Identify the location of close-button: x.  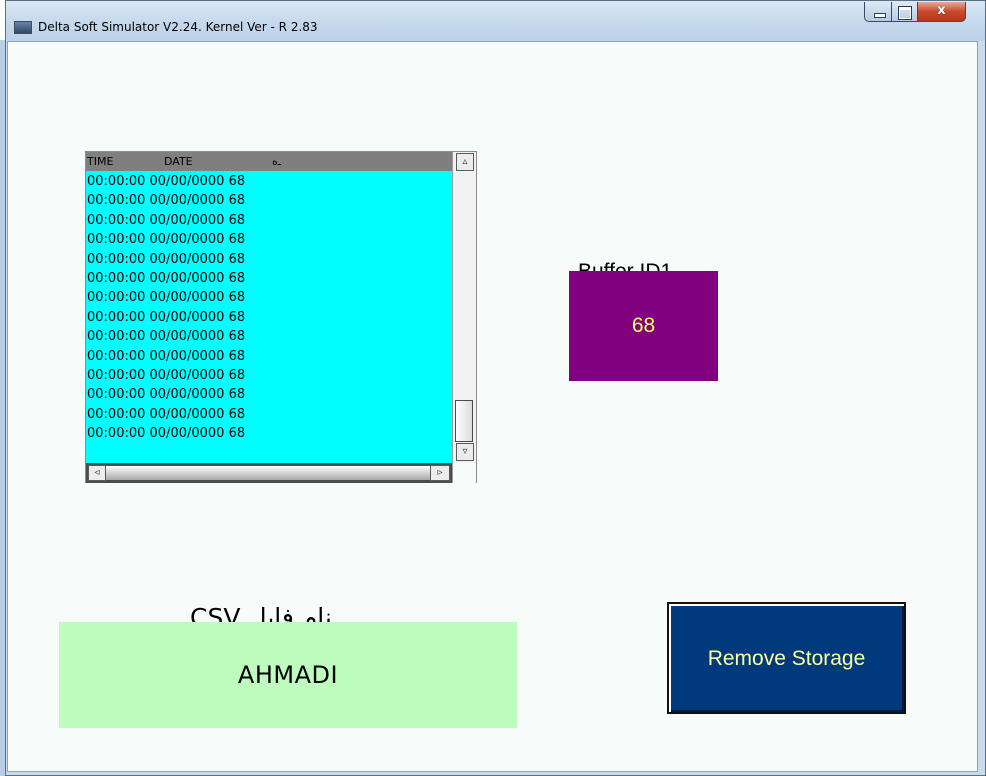
(942, 12).